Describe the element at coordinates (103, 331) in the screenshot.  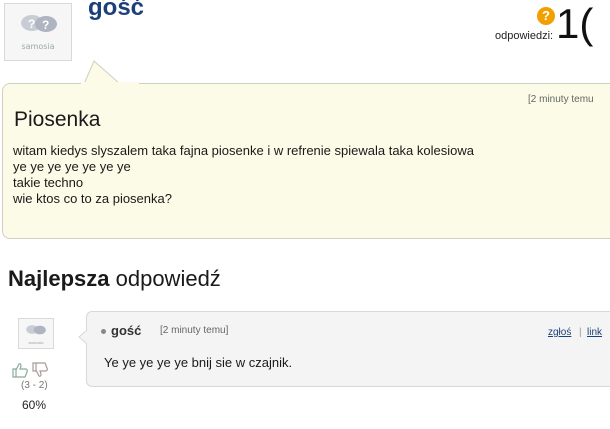
I see `bullet-icon` at that location.